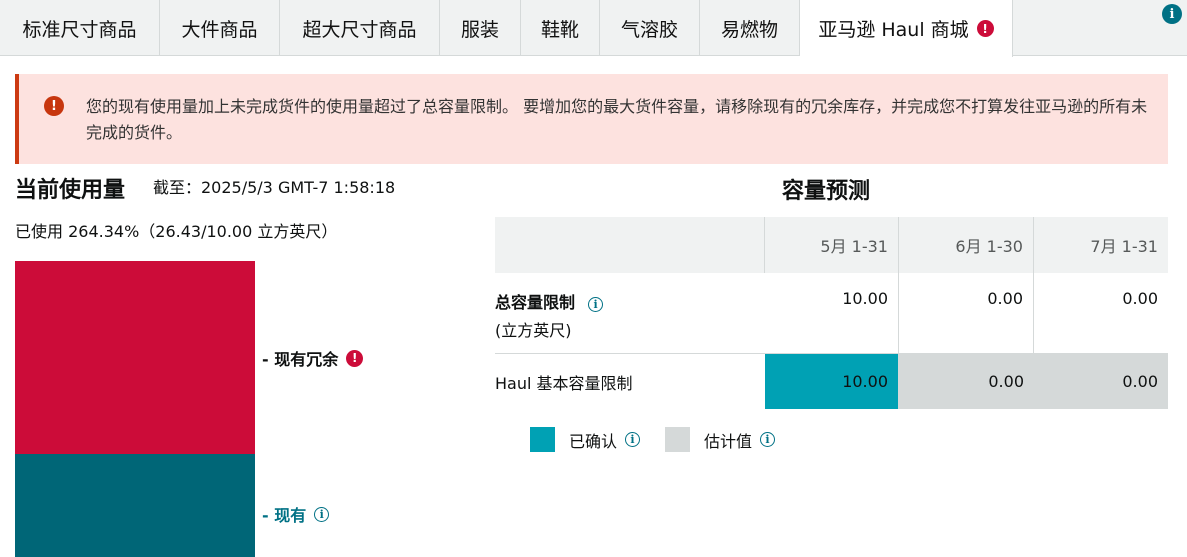 Image resolution: width=1187 pixels, height=557 pixels. I want to click on tab-apparel: 服装, so click(480, 28).